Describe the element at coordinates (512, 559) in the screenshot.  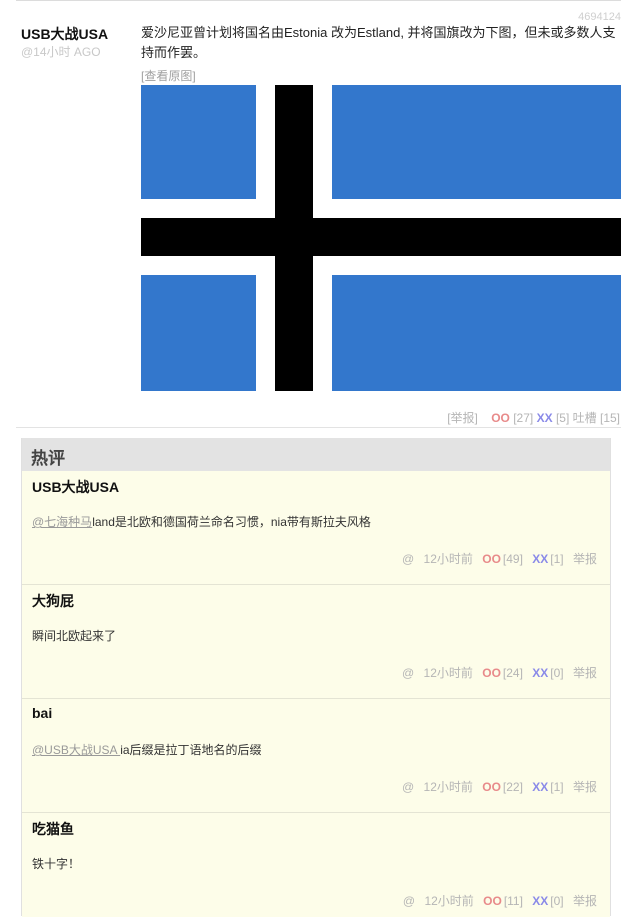
I see `comment-oo-count: [49]` at that location.